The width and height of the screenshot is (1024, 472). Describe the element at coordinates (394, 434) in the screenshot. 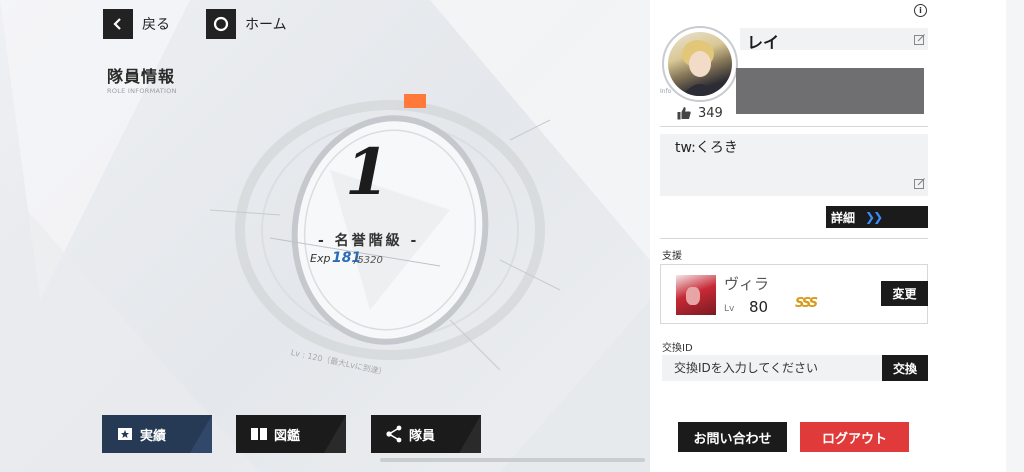

I see `share-nodes-icon` at that location.